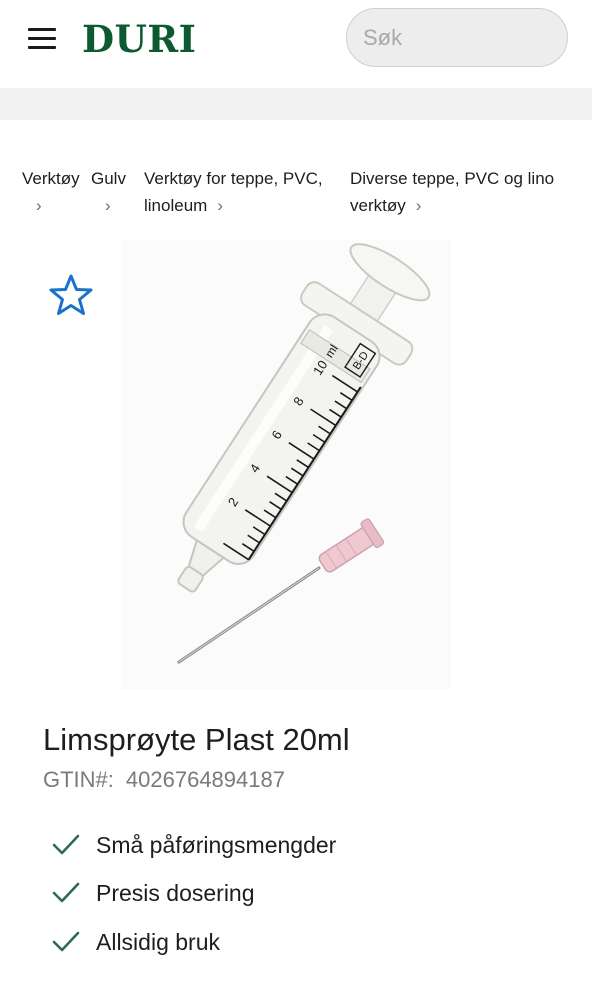 Image resolution: width=592 pixels, height=1000 pixels. Describe the element at coordinates (176, 205) in the screenshot. I see `breadcrumb-label: linoleum` at that location.